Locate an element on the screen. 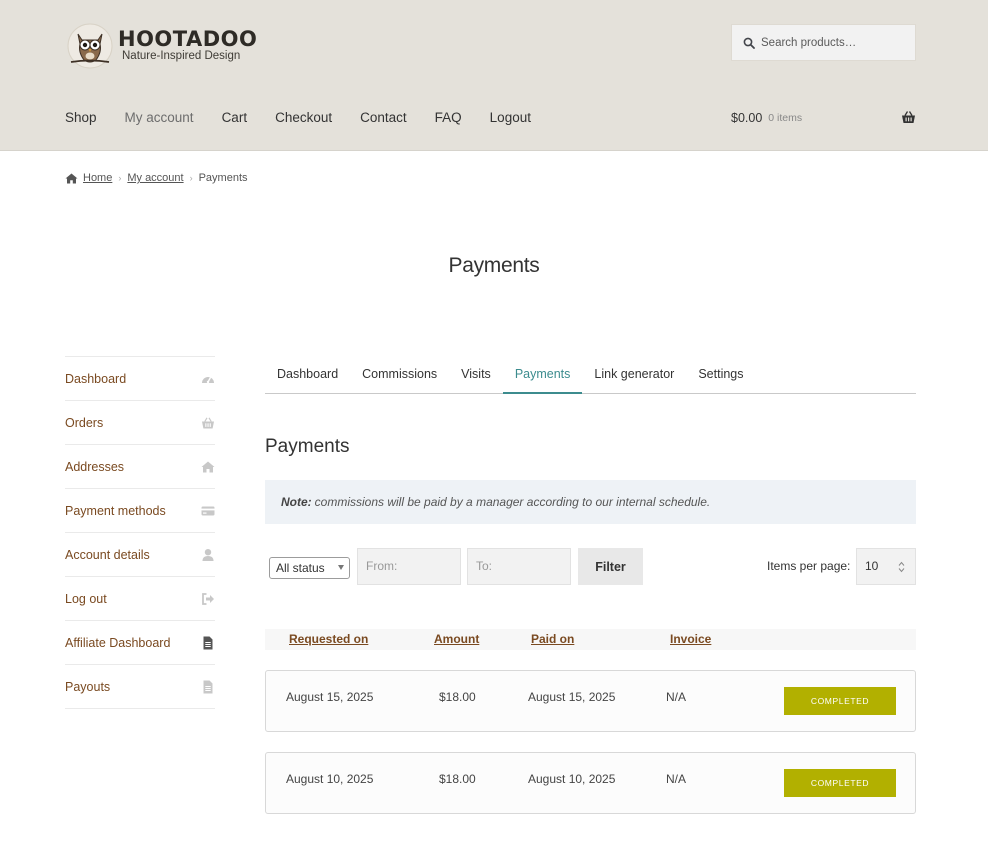 The width and height of the screenshot is (988, 862). sign-out-icon is located at coordinates (208, 599).